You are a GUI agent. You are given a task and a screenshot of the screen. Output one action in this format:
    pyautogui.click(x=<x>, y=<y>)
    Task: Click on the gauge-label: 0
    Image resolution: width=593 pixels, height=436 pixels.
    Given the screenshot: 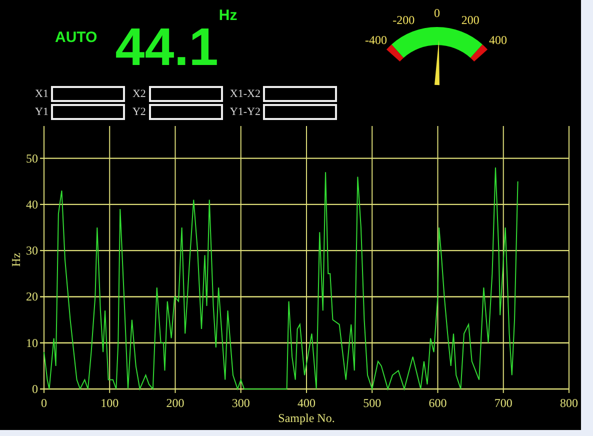 What is the action you would take?
    pyautogui.click(x=437, y=13)
    